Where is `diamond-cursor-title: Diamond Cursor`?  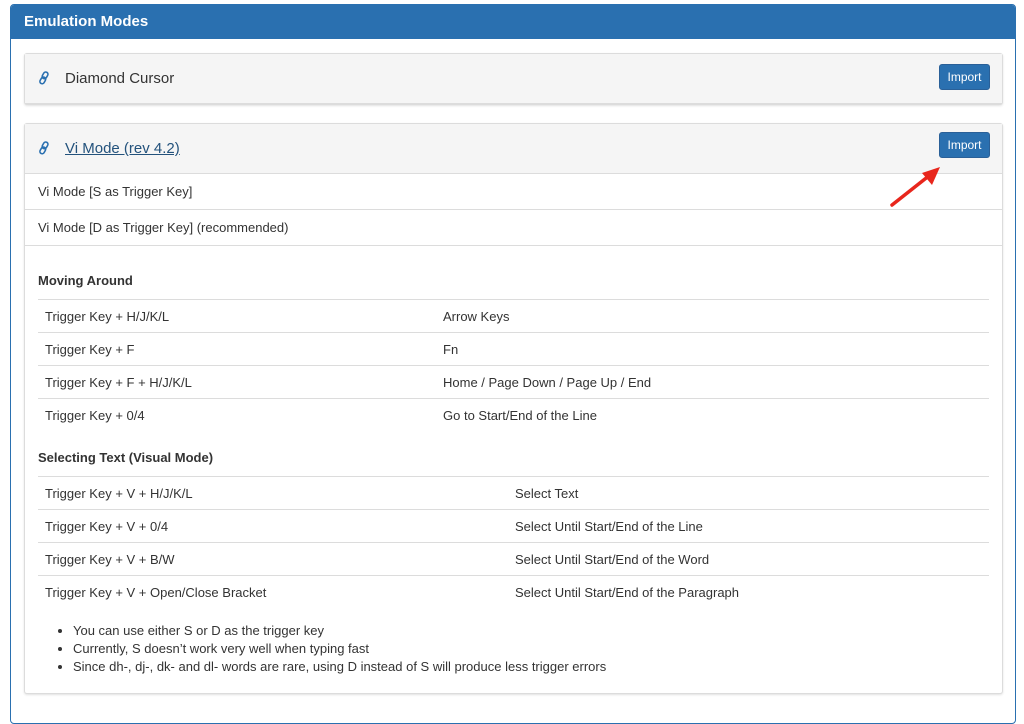
diamond-cursor-title: Diamond Cursor is located at coordinates (120, 78).